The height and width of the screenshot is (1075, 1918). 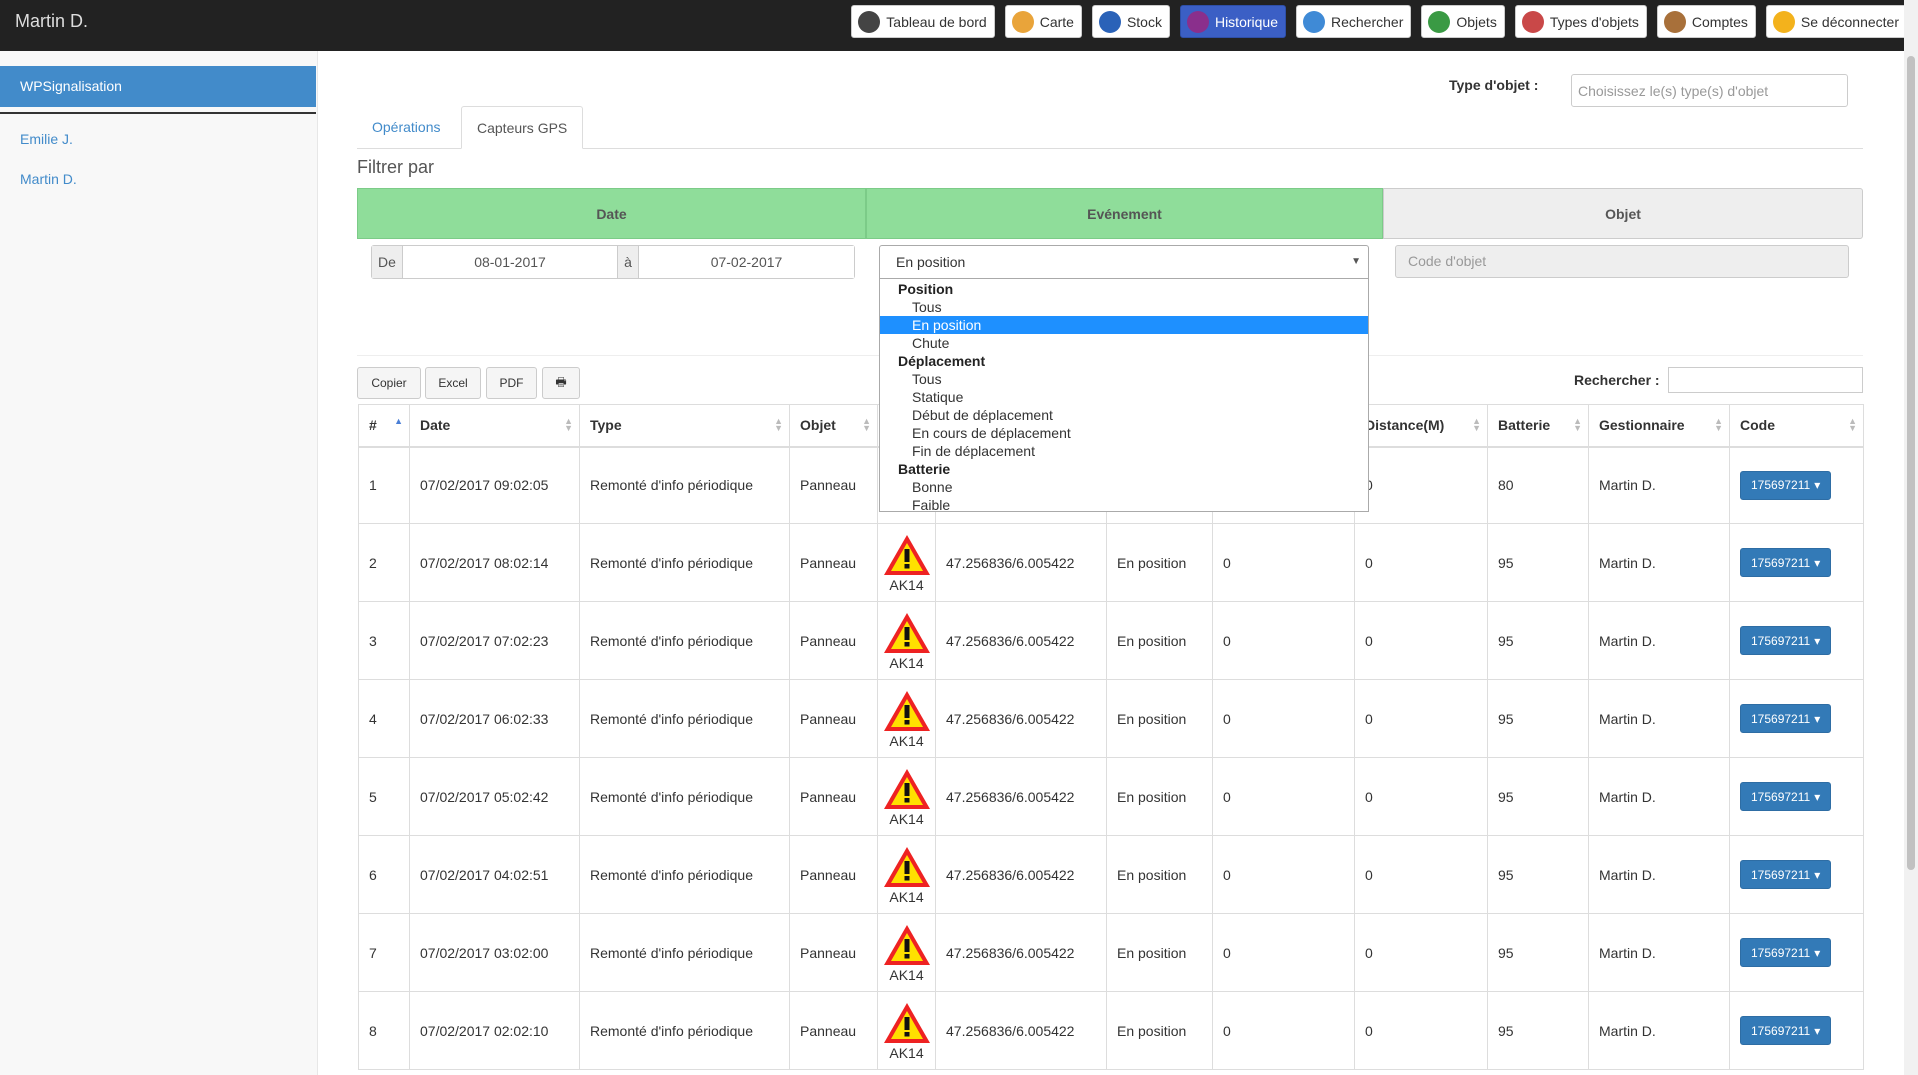 I want to click on date-to-label: à, so click(x=628, y=262).